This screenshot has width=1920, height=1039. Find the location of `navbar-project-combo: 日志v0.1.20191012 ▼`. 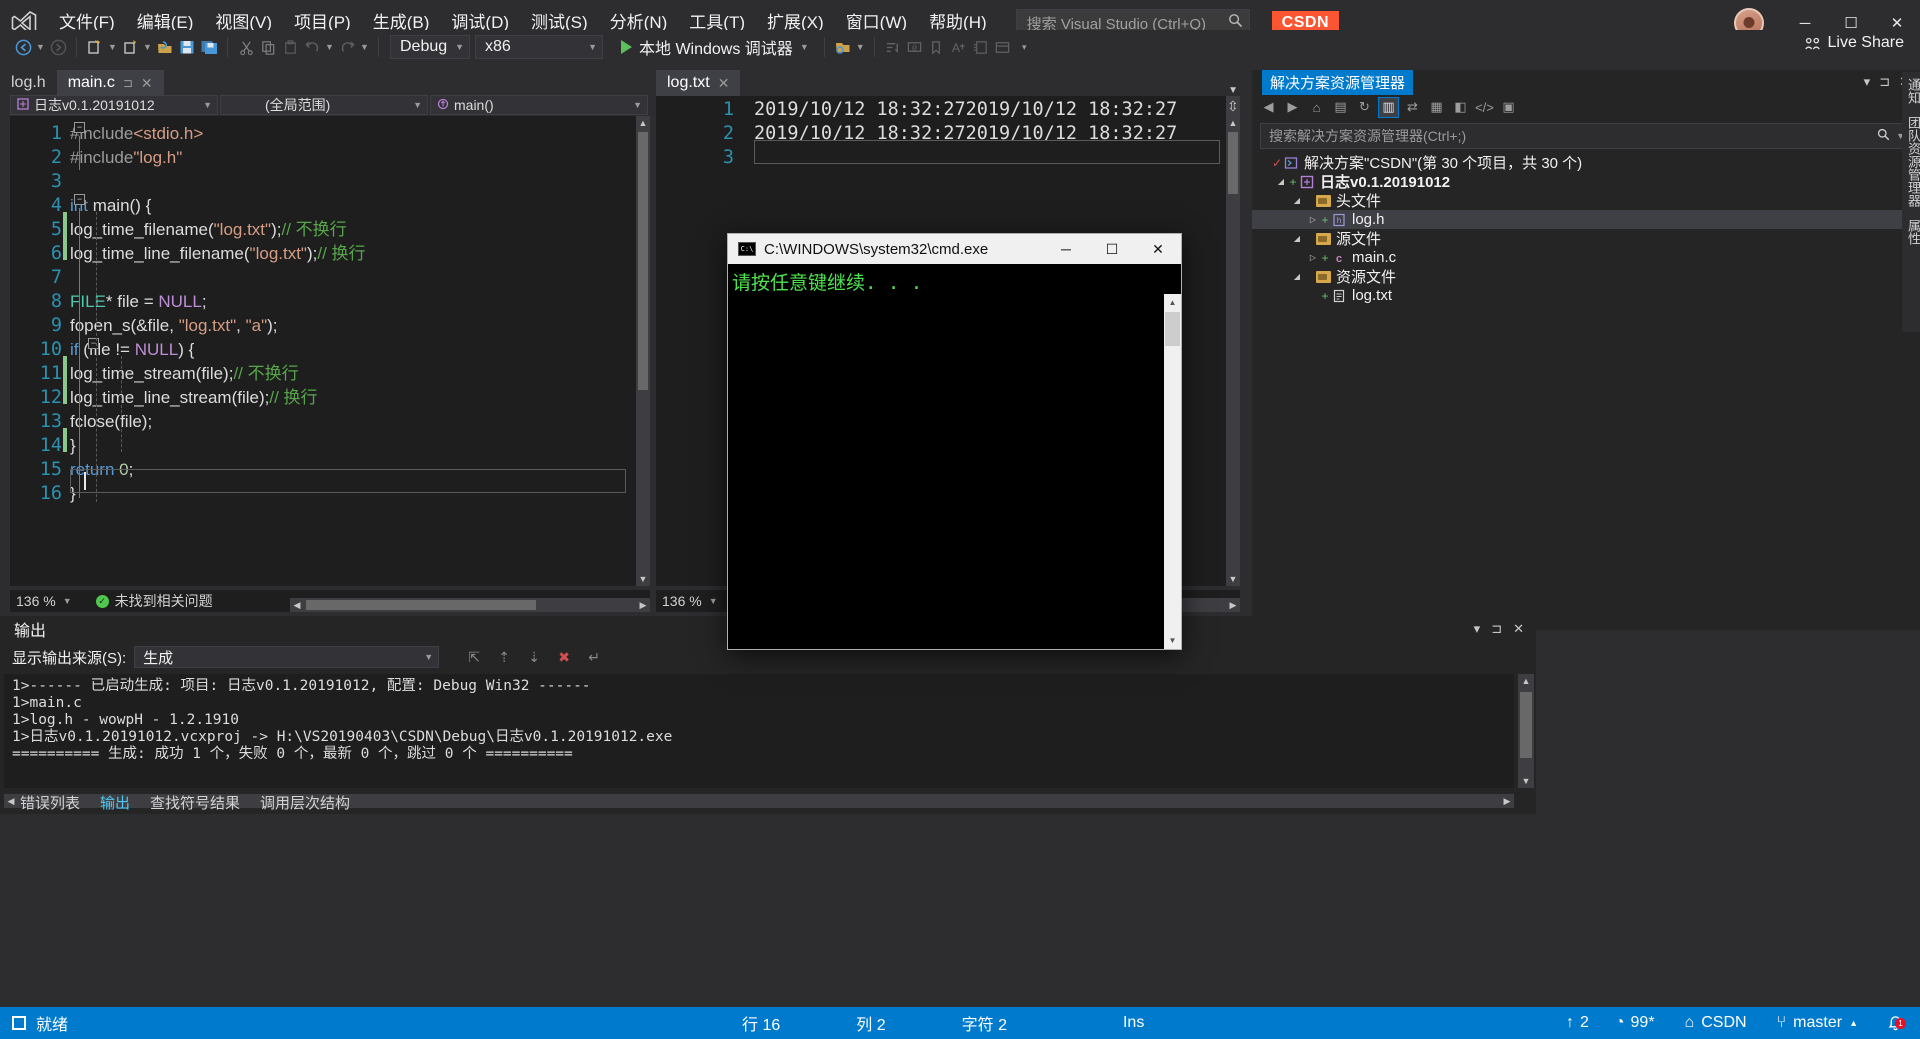

navbar-project-combo: 日志v0.1.20191012 ▼ is located at coordinates (114, 105).